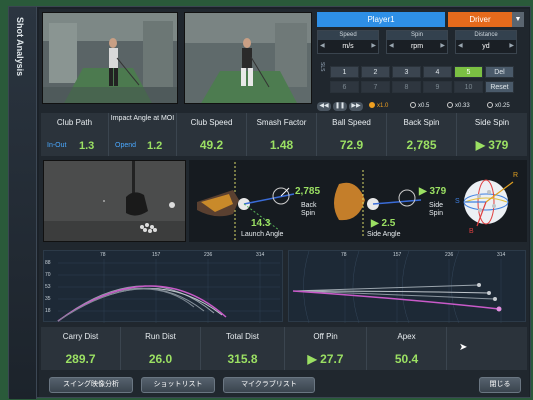 Image resolution: width=533 pixels, height=400 pixels. What do you see at coordinates (518, 19) in the screenshot?
I see `club-dropdown-icon: ▼` at bounding box center [518, 19].